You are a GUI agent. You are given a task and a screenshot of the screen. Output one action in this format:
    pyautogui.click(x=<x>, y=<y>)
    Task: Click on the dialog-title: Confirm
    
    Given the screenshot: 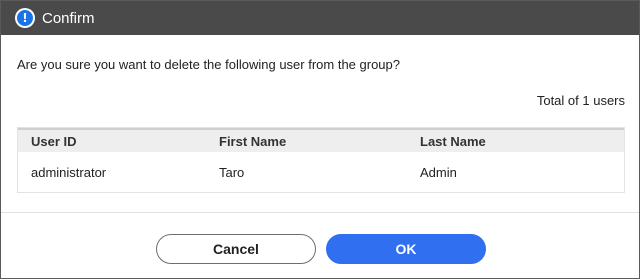 What is the action you would take?
    pyautogui.click(x=68, y=18)
    